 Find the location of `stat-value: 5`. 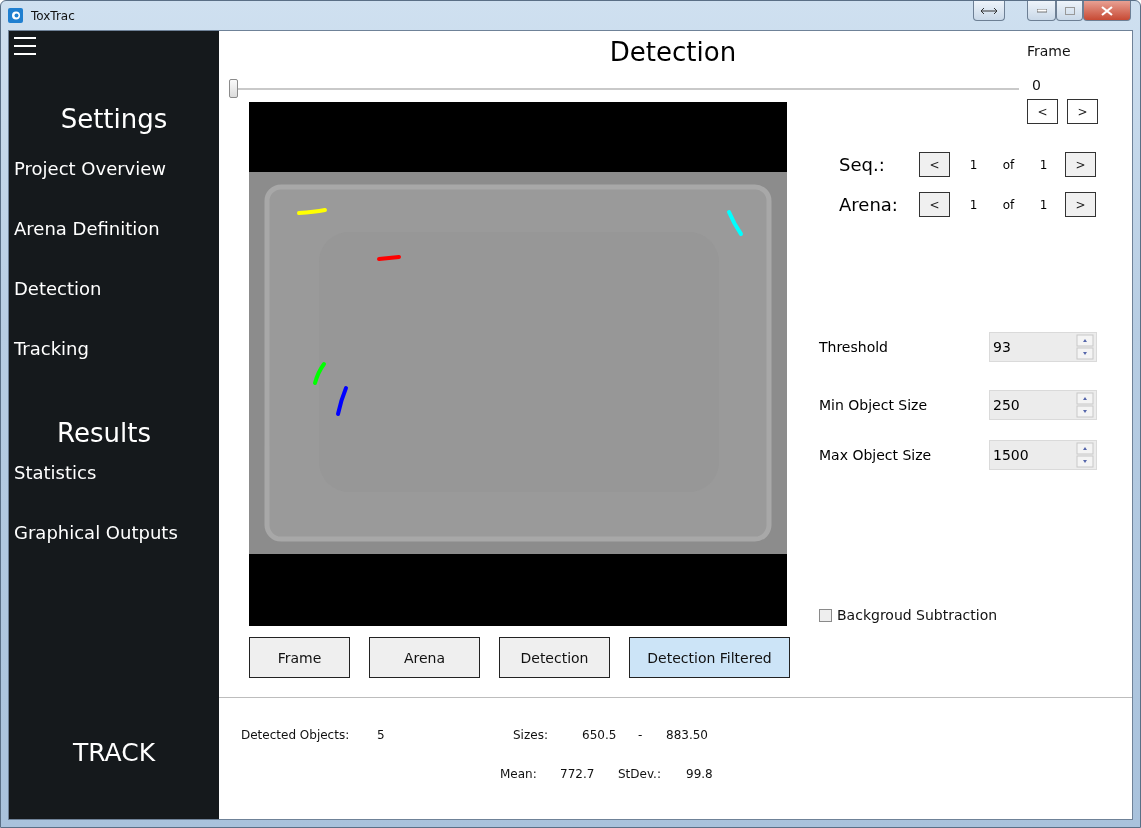

stat-value: 5 is located at coordinates (381, 735).